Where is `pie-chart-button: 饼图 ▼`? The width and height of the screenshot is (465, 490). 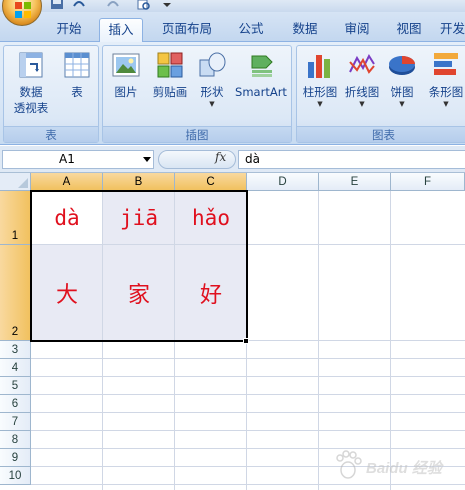 pie-chart-button: 饼图 ▼ is located at coordinates (402, 79).